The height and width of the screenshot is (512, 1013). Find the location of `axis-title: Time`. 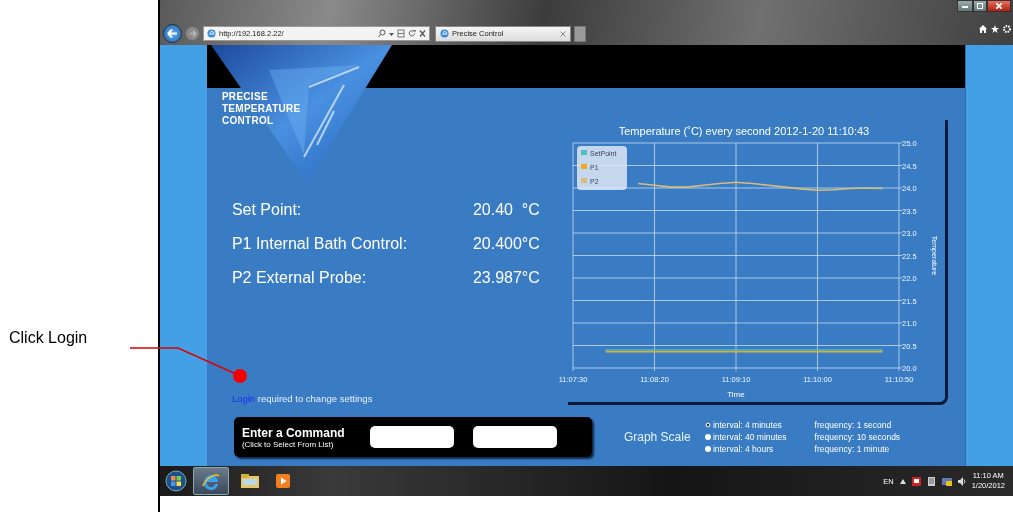

axis-title: Time is located at coordinates (736, 394).